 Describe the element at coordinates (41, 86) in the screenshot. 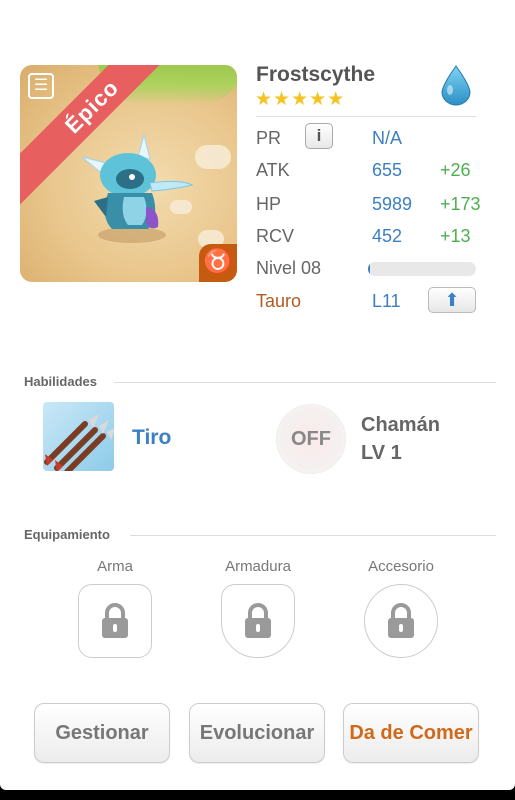

I see `notes-icon: ☰` at that location.